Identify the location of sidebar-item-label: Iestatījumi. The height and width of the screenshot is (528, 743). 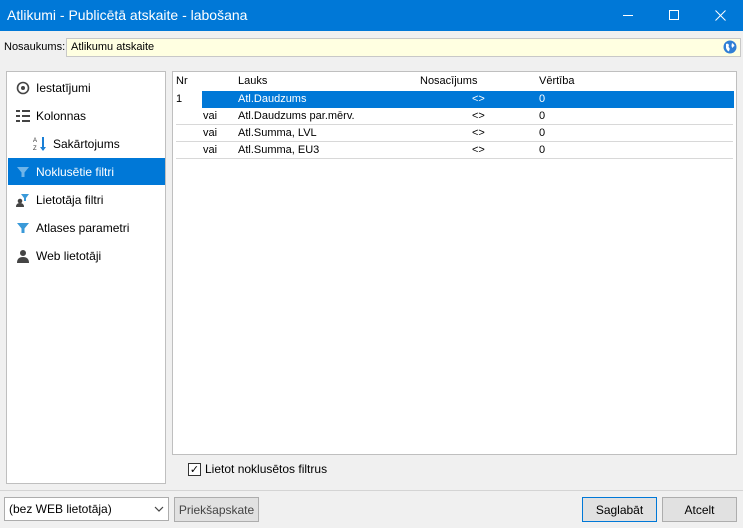
(63, 87).